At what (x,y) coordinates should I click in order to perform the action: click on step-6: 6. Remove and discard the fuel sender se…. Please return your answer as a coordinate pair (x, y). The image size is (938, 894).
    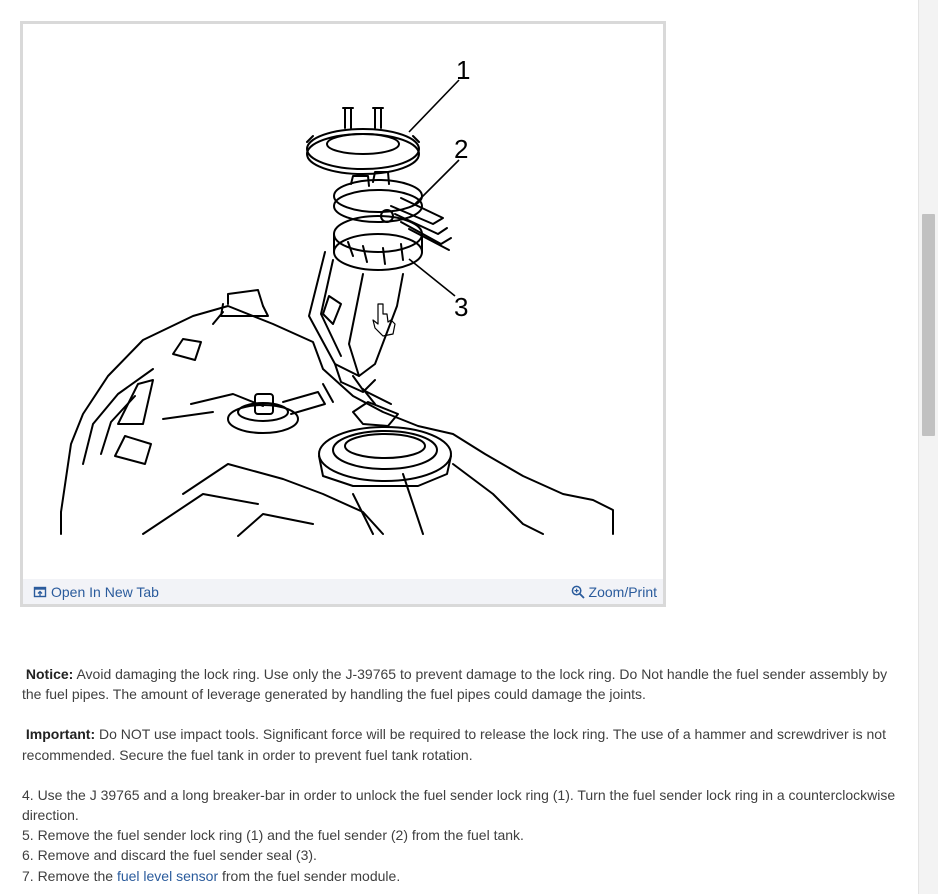
    Looking at the image, I should click on (169, 855).